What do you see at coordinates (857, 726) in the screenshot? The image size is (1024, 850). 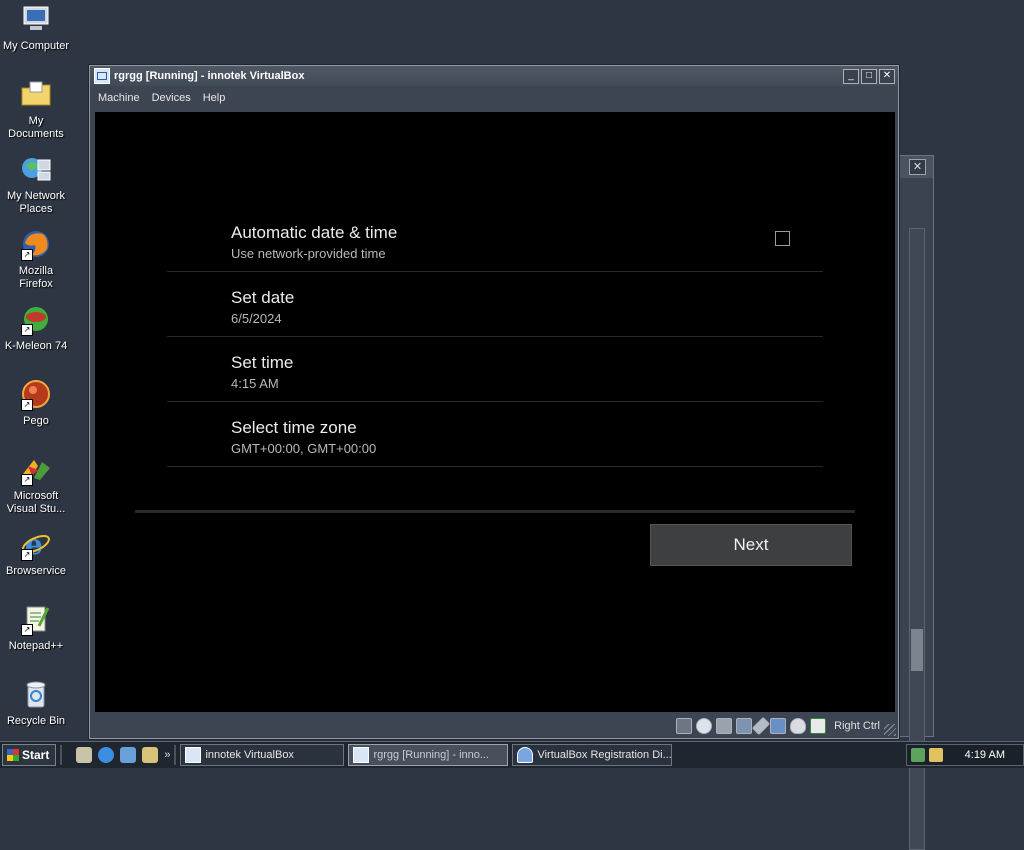 I see `host-key-label: Right Ctrl` at bounding box center [857, 726].